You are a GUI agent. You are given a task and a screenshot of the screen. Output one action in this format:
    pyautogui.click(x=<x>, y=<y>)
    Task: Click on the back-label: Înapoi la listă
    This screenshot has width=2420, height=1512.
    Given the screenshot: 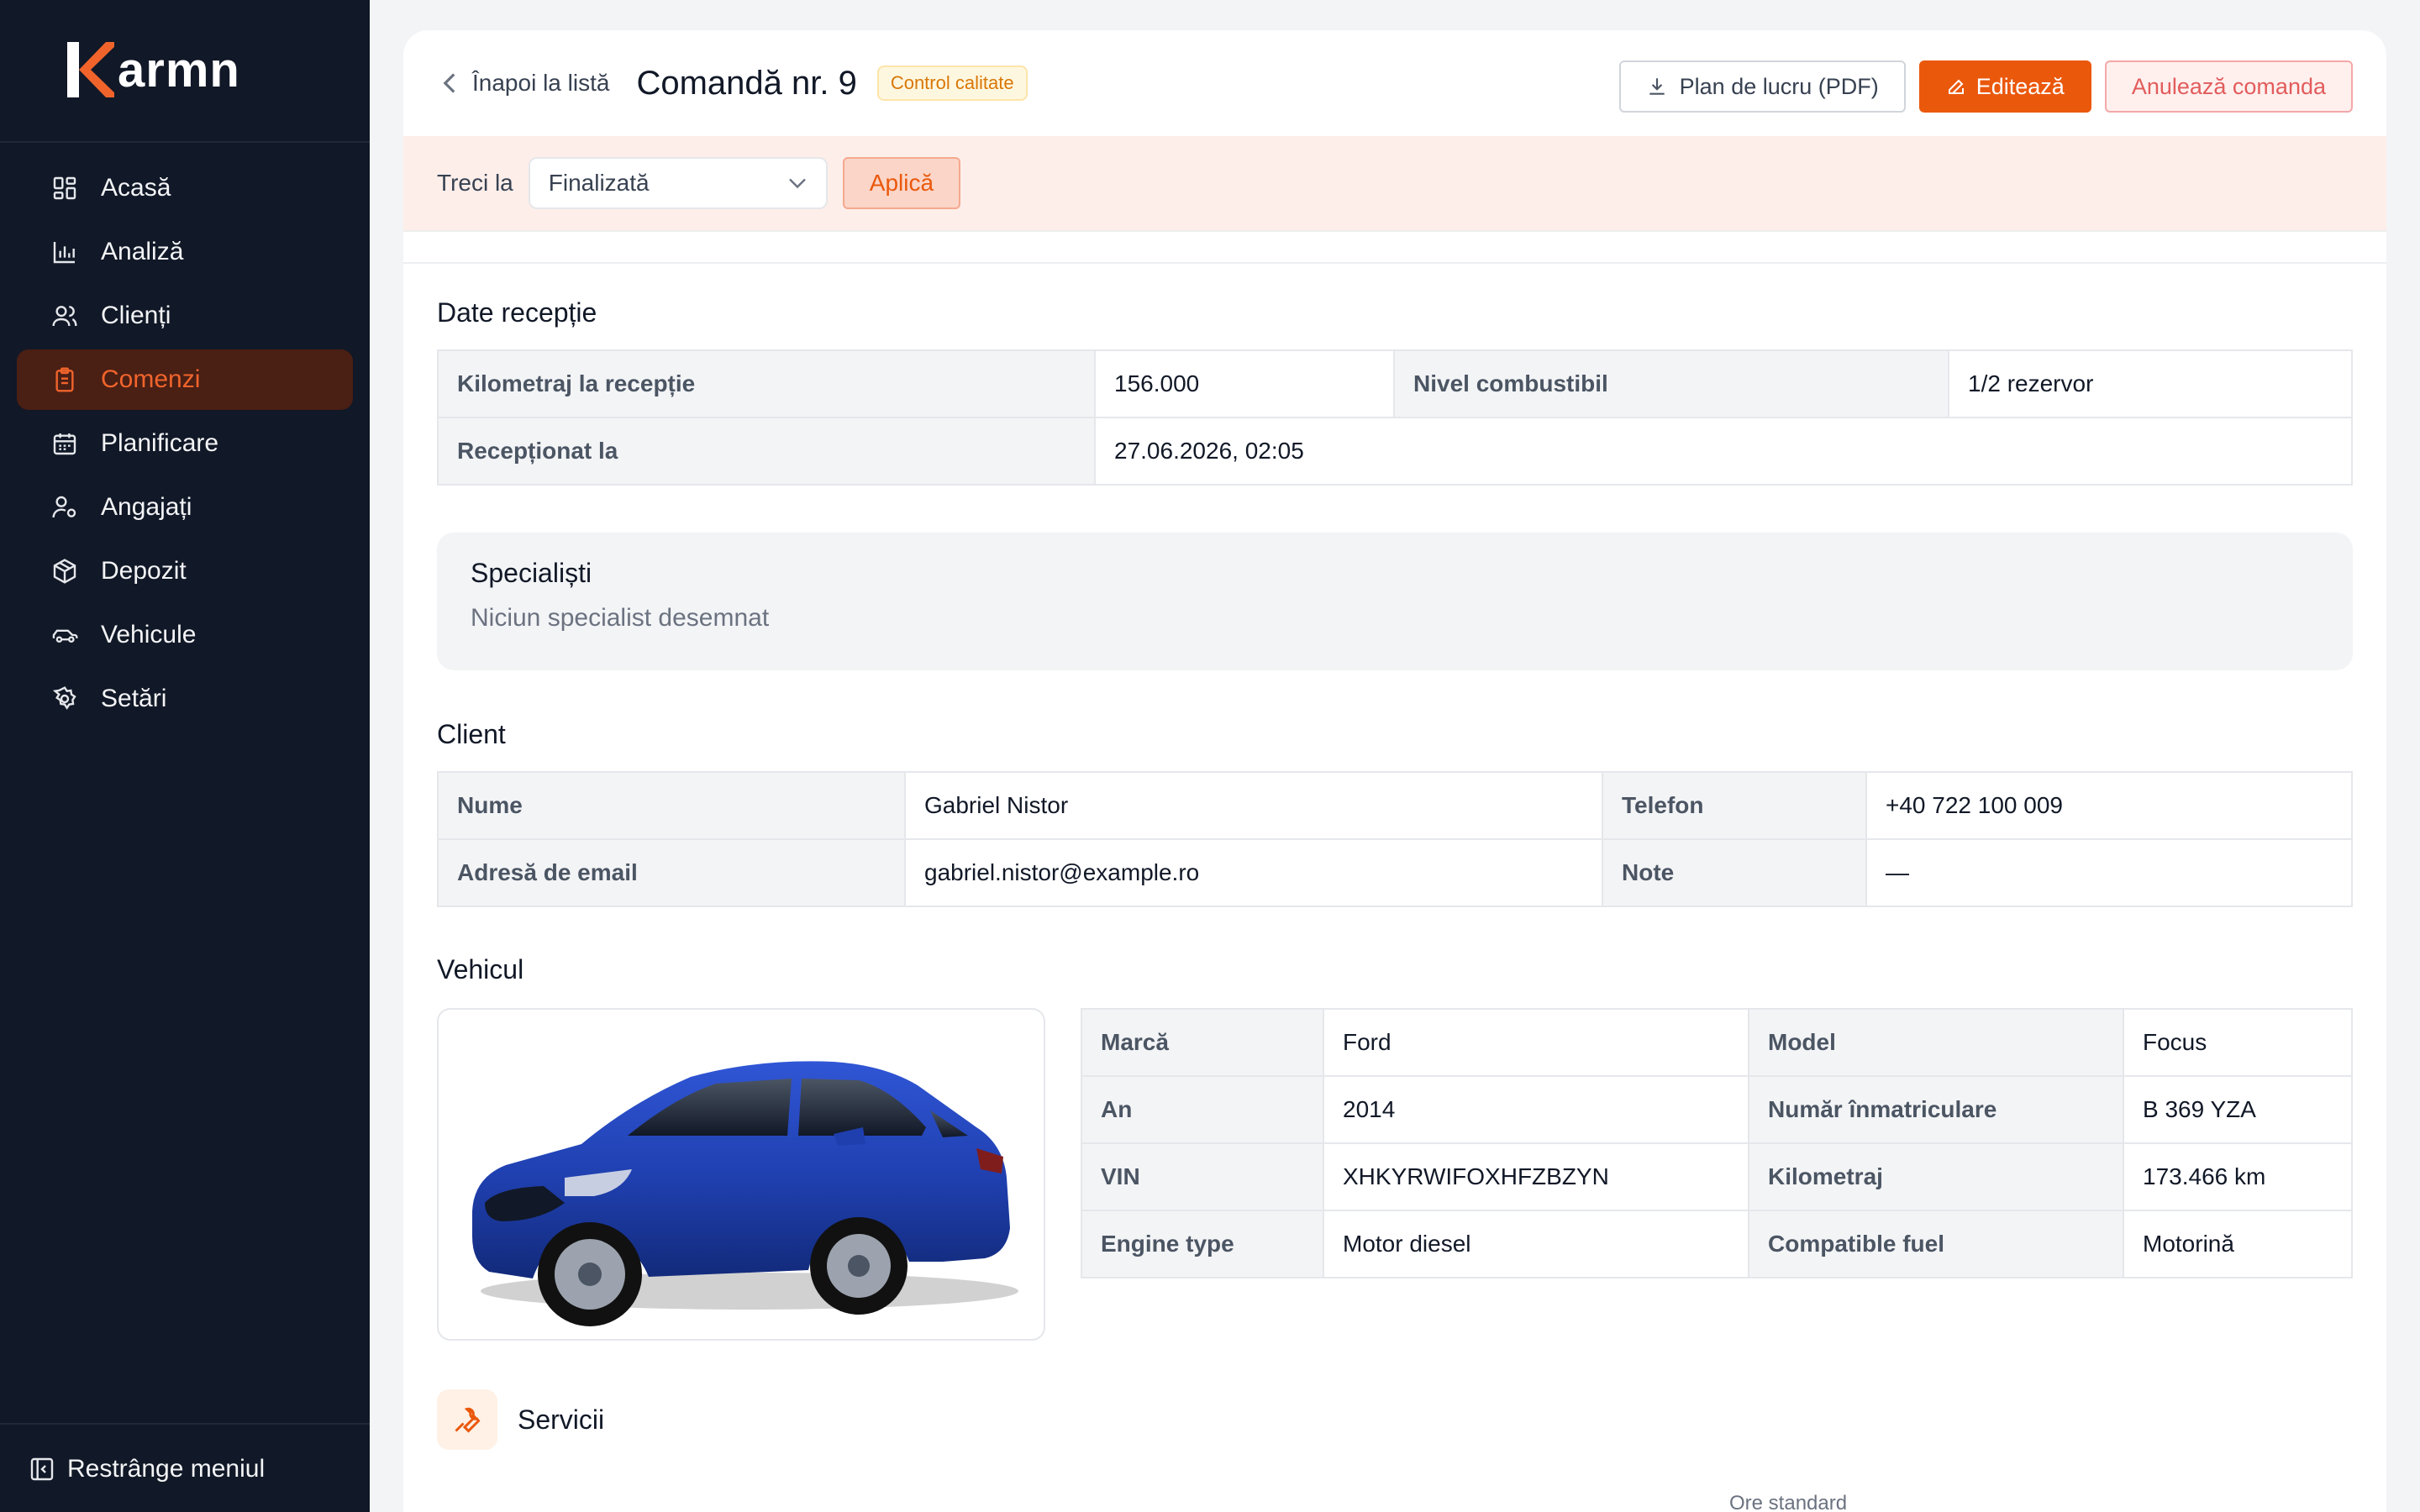 What is the action you would take?
    pyautogui.click(x=541, y=83)
    